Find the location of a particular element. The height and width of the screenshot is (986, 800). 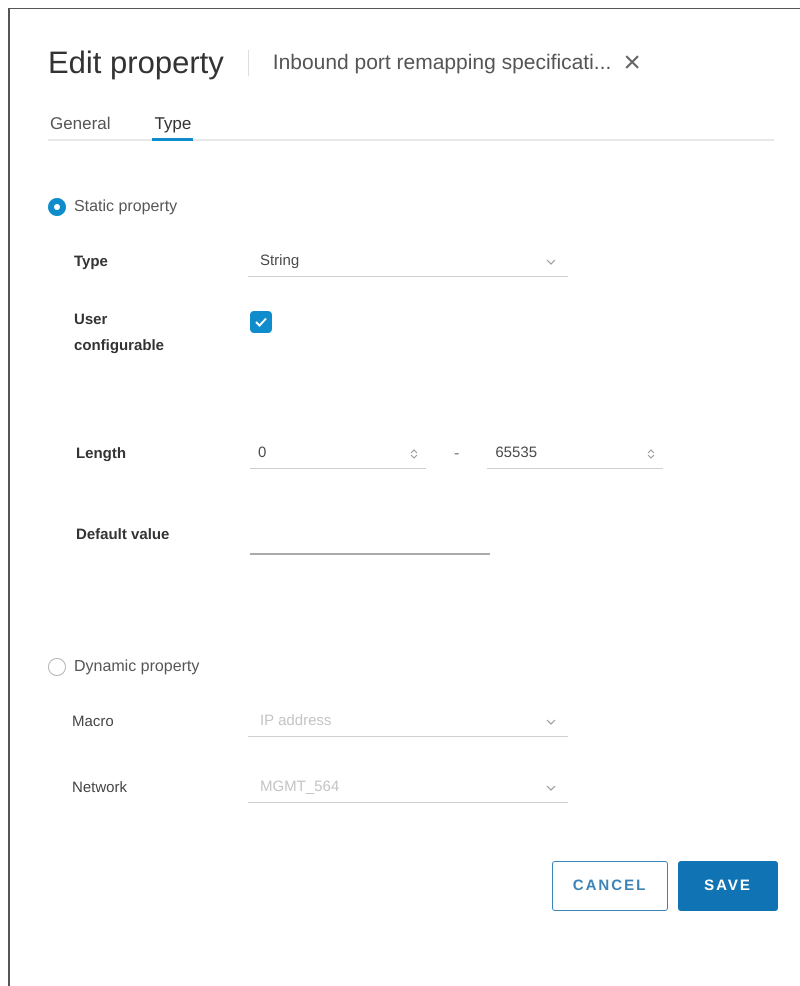

field-label: Default value is located at coordinates (123, 534).